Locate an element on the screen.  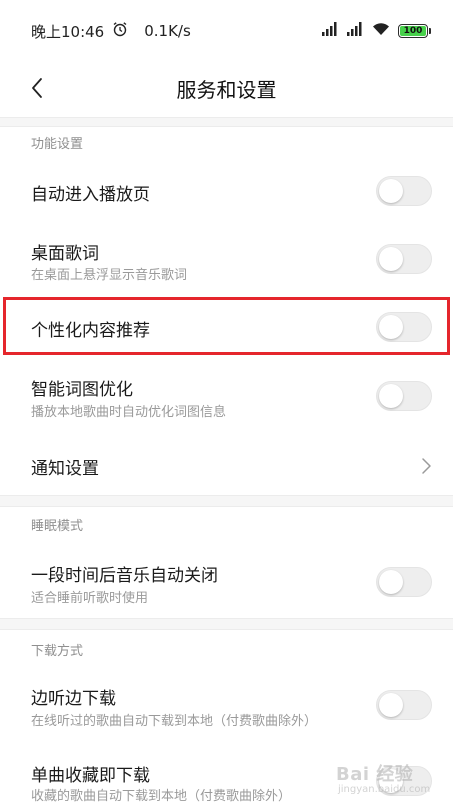
chevron-right-icon is located at coordinates (426, 466).